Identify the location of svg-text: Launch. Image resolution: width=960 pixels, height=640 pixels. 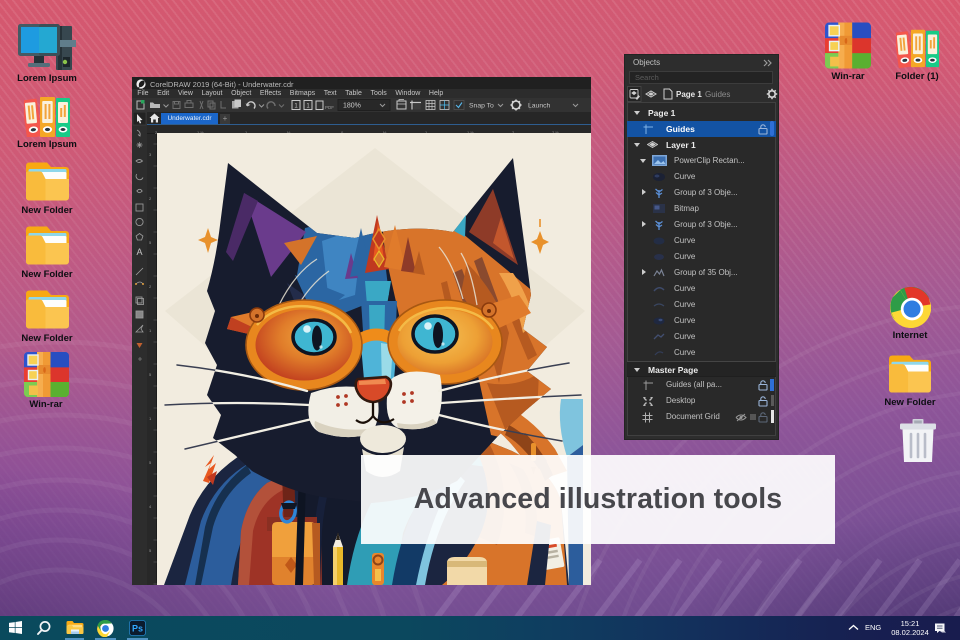
(539, 106).